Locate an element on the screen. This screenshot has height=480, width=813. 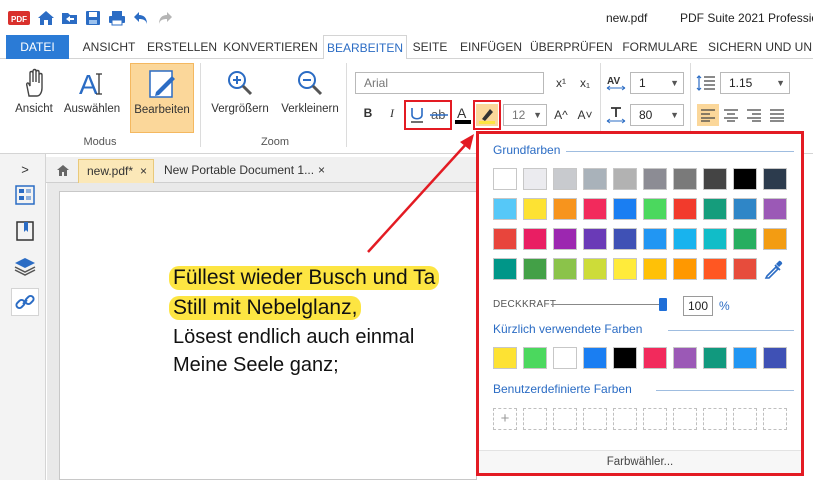
thumbnails-icon is located at coordinates (25, 195).